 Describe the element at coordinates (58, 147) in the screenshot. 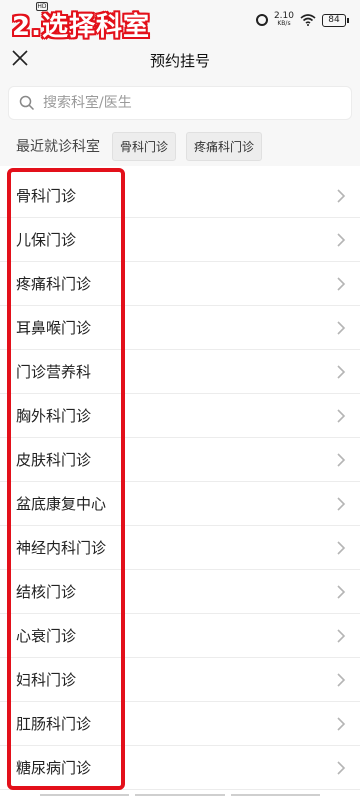

I see `recent-label: 最近就诊科室` at that location.